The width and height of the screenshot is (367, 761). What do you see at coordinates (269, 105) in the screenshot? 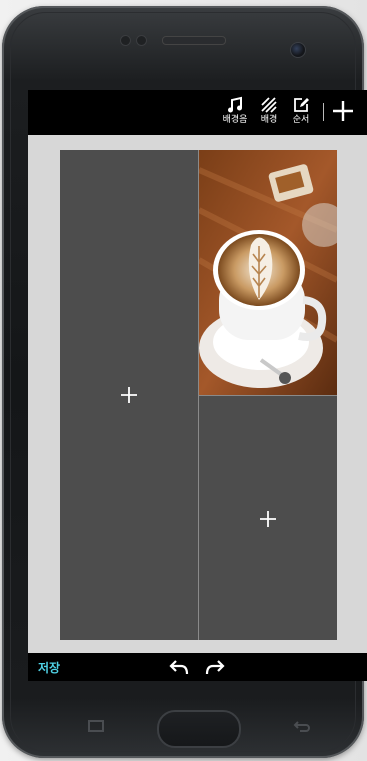
I see `diagonal-lines-icon` at bounding box center [269, 105].